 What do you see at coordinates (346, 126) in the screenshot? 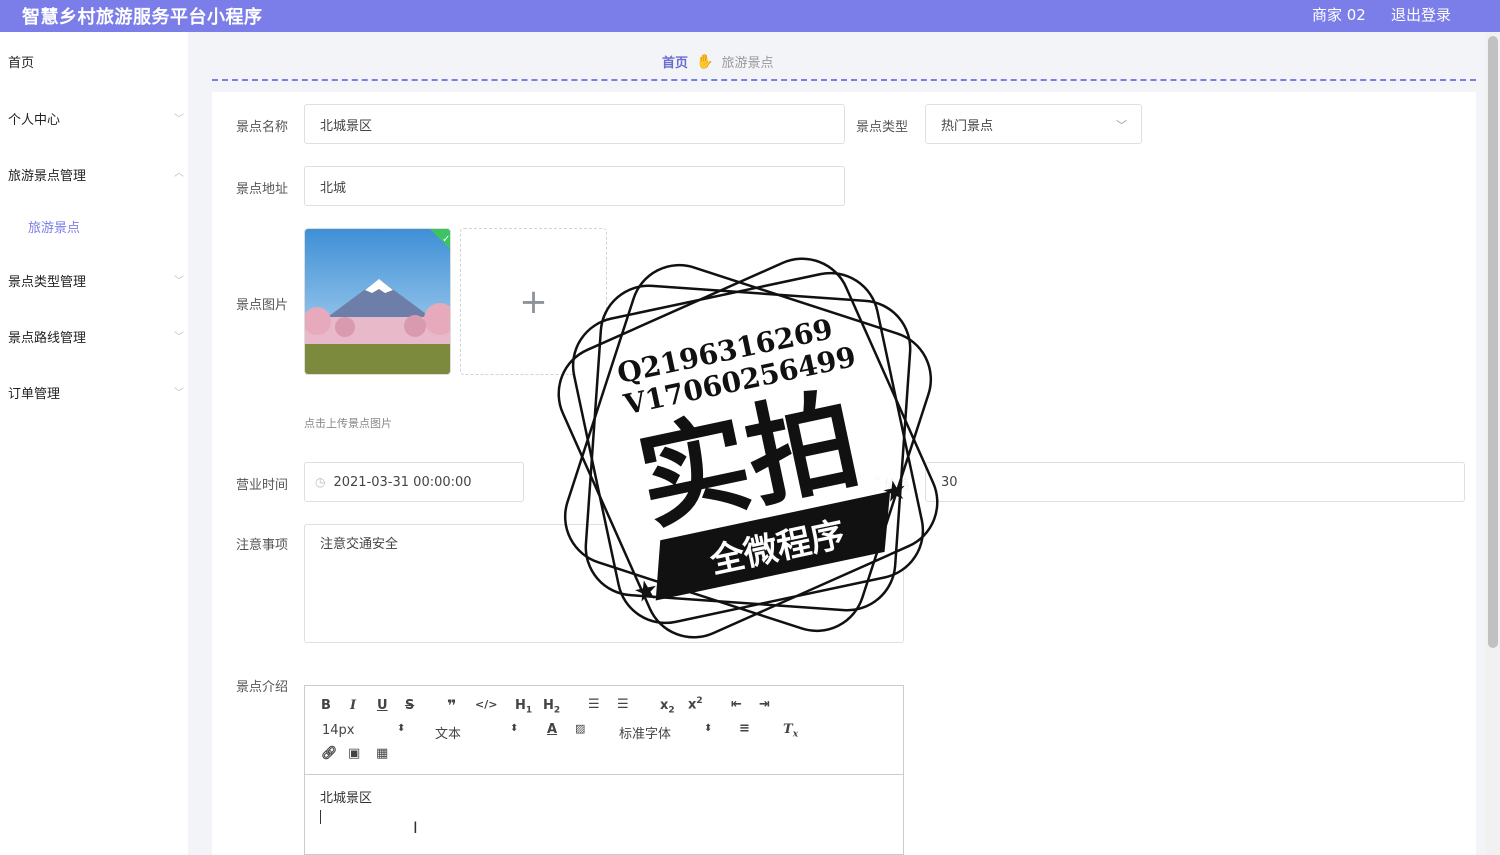
I see `name-value: 北城景区` at bounding box center [346, 126].